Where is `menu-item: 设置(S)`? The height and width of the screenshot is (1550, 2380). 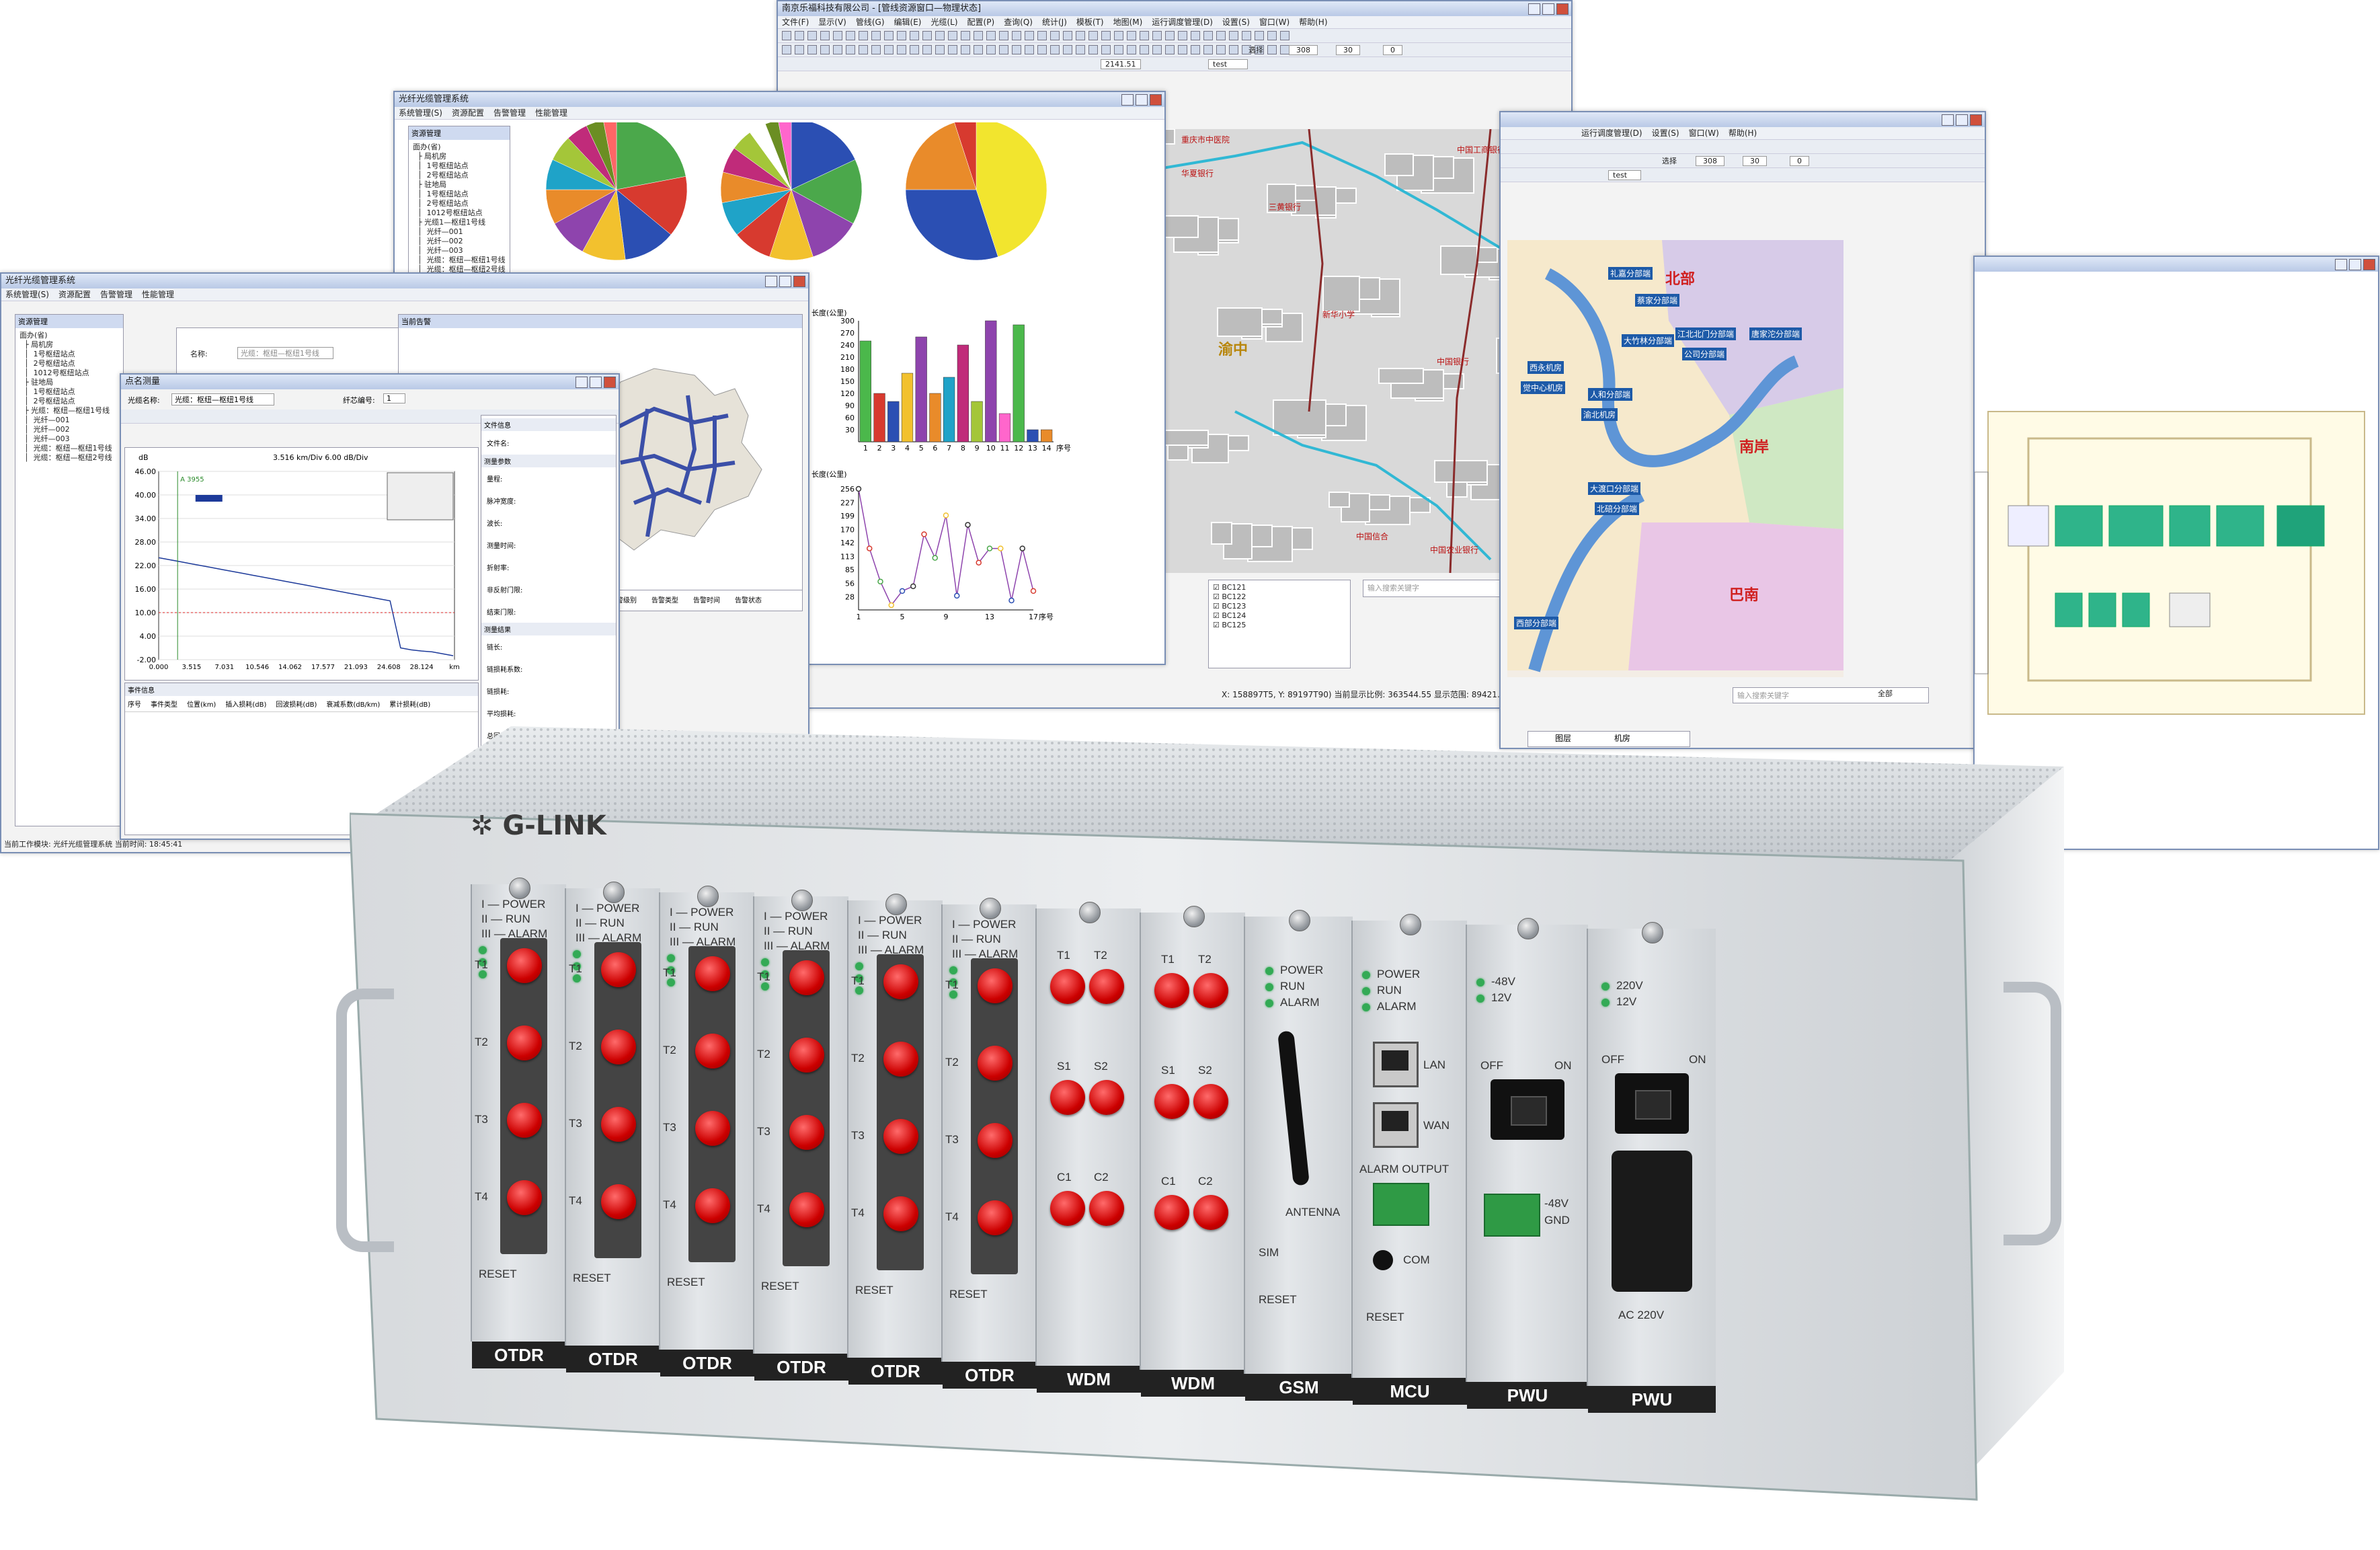 menu-item: 设置(S) is located at coordinates (1665, 133).